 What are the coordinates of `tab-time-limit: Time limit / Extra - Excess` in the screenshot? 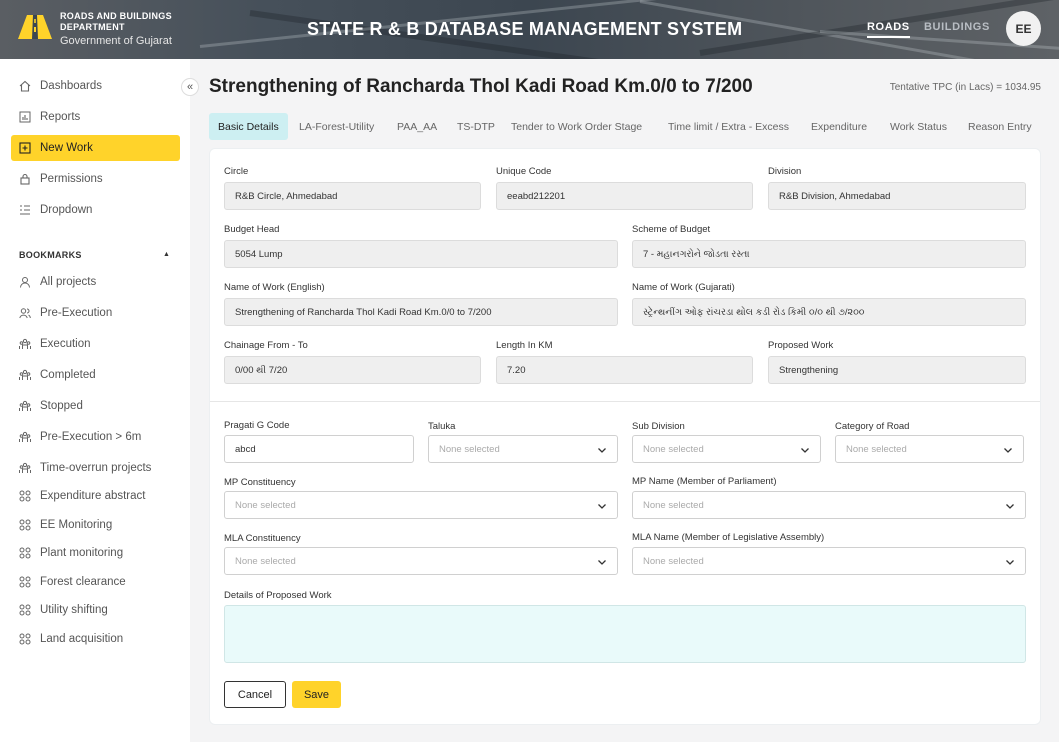 It's located at (728, 126).